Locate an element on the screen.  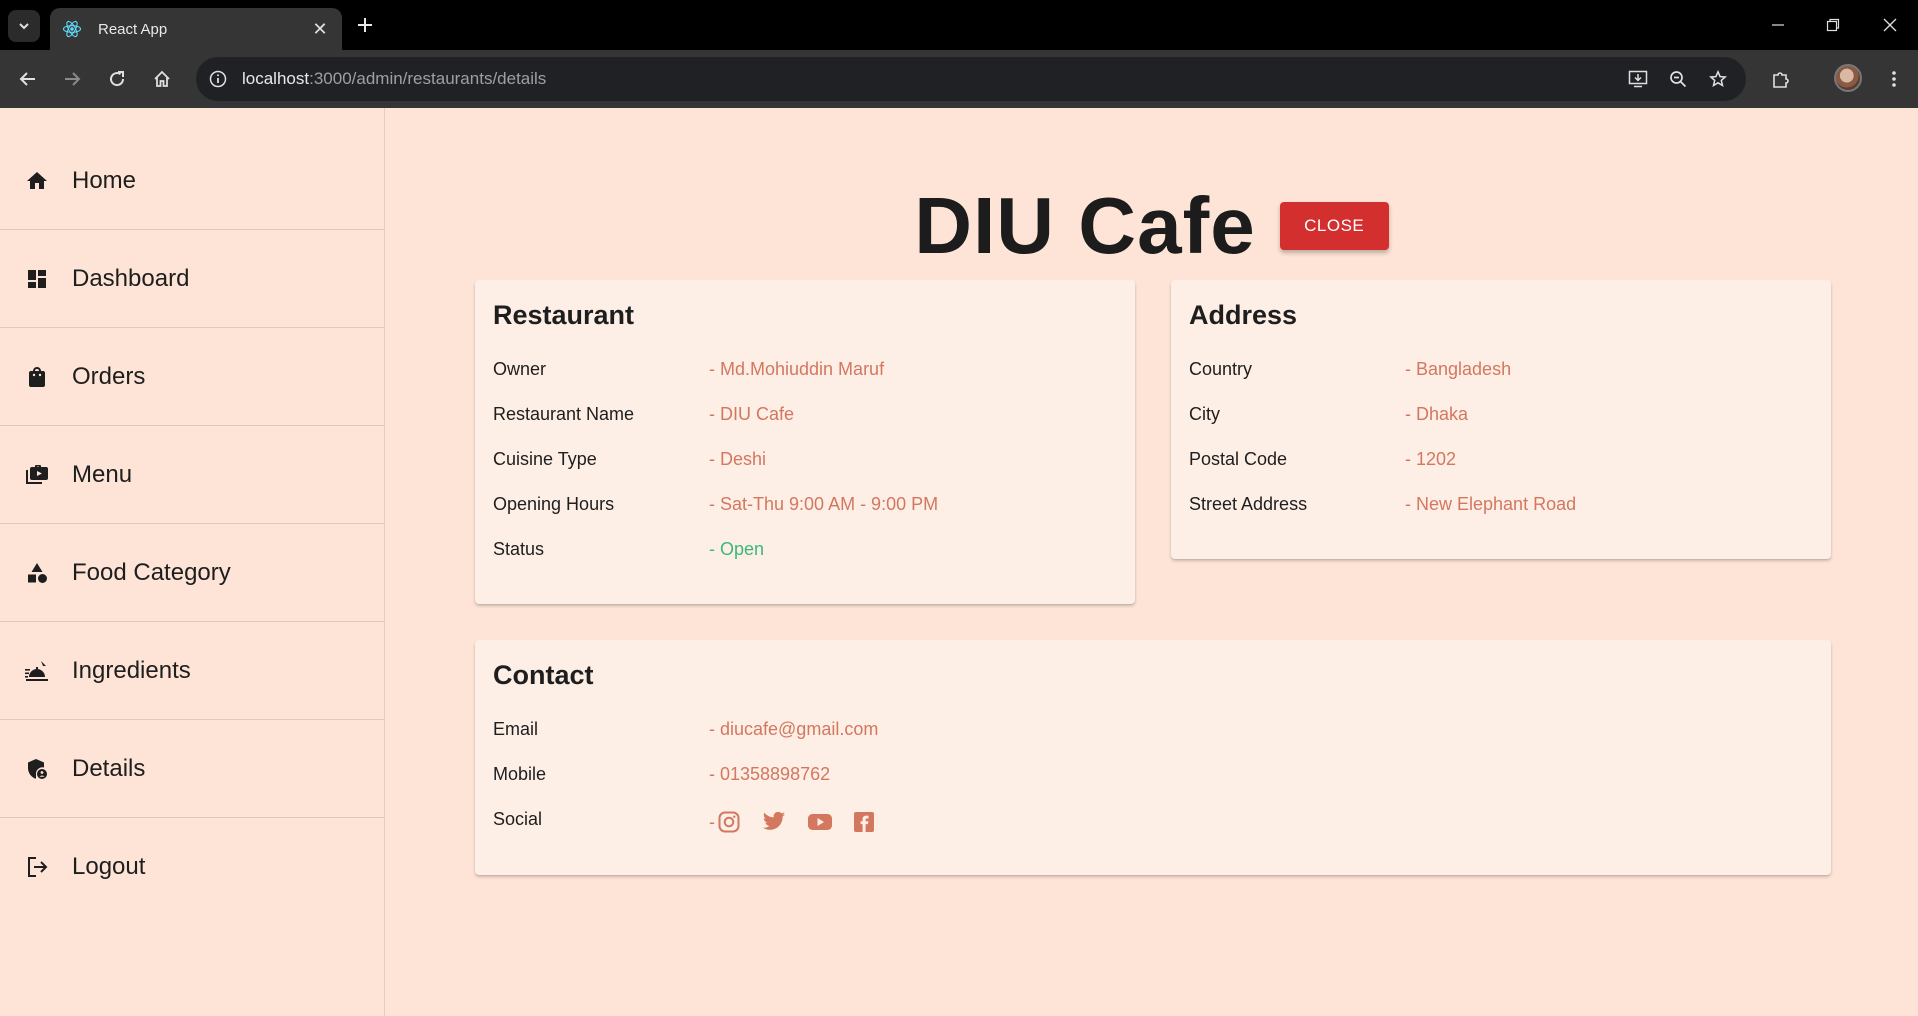
bookmark-star-icon is located at coordinates (1718, 79).